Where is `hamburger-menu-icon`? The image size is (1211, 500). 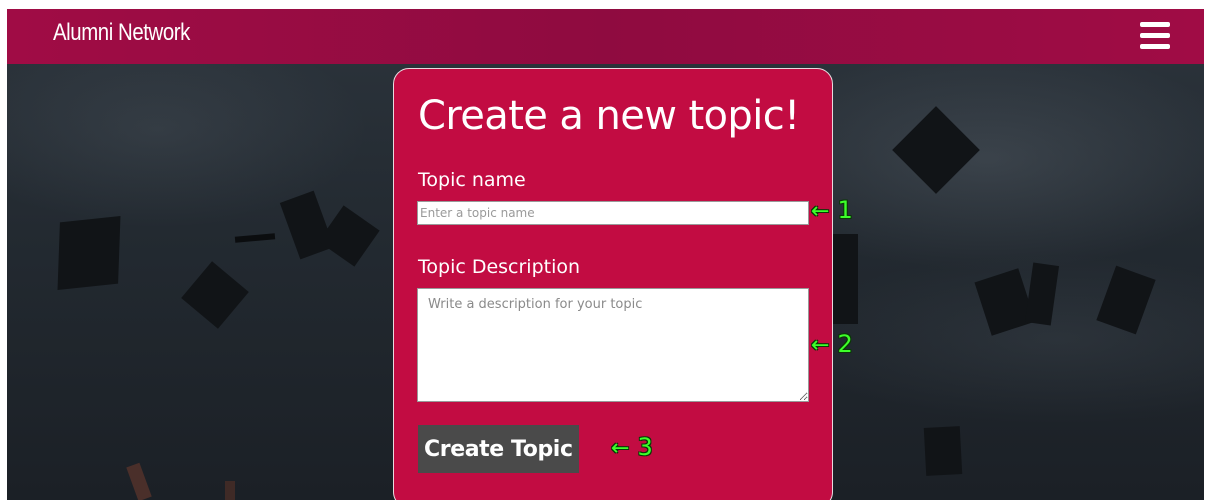
hamburger-menu-icon is located at coordinates (1155, 35).